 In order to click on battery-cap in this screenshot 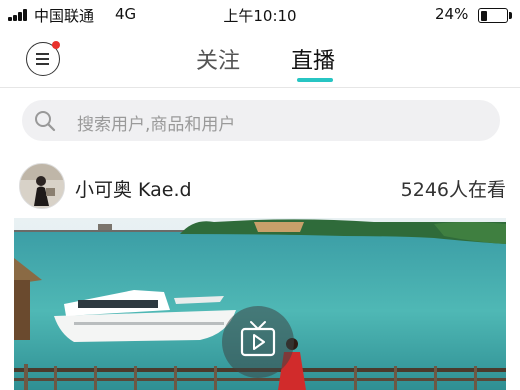, I will do `click(510, 15)`.